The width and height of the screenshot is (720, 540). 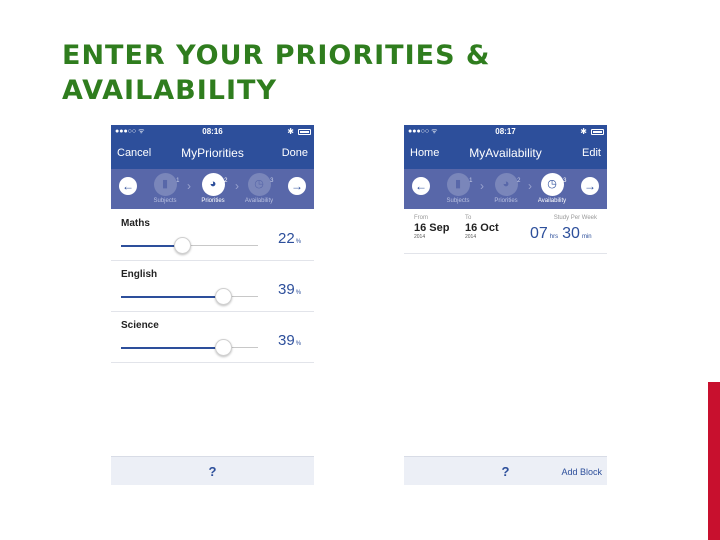 I want to click on status-time: 08:16, so click(x=212, y=131).